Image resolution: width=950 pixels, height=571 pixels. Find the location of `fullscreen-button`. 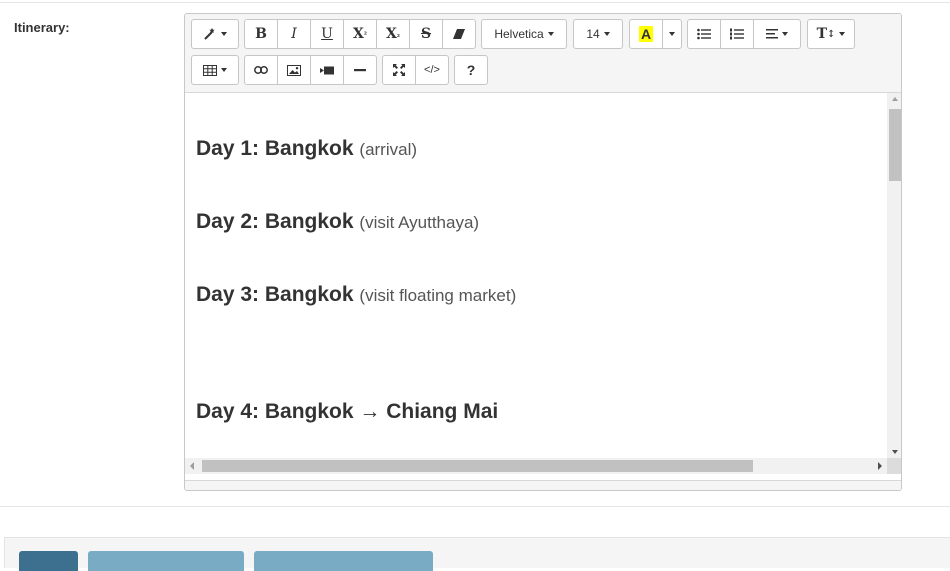

fullscreen-button is located at coordinates (399, 70).